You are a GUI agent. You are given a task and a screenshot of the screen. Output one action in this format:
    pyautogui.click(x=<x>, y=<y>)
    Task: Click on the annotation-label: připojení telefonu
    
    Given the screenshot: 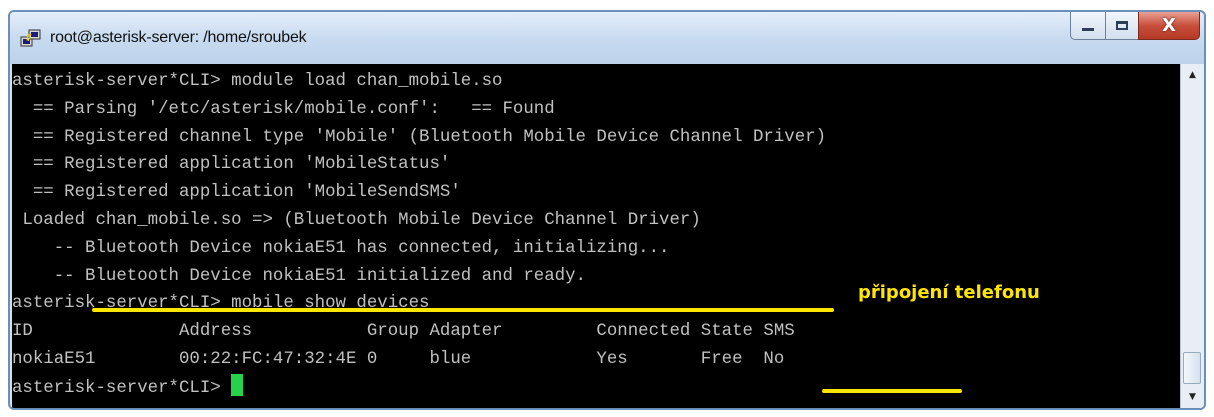 What is the action you would take?
    pyautogui.click(x=949, y=292)
    